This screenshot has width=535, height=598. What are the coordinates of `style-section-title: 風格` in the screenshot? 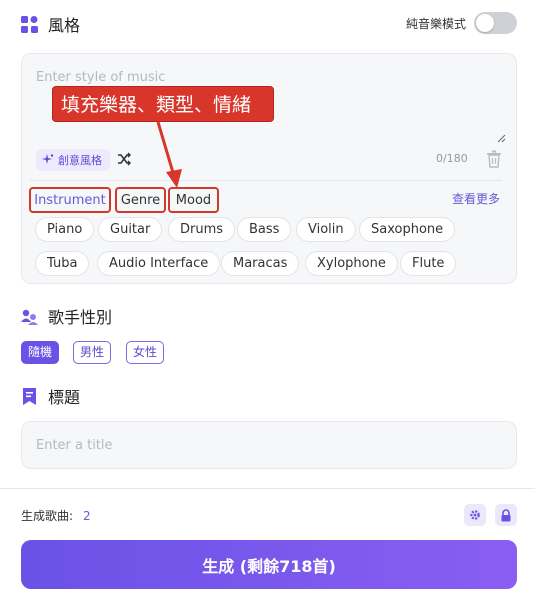 It's located at (64, 25).